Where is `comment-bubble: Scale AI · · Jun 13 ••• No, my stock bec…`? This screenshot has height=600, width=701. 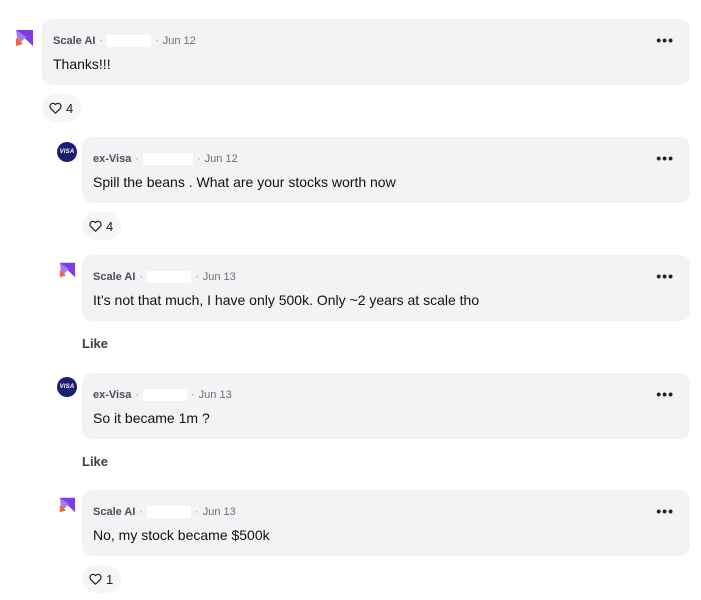 comment-bubble: Scale AI · · Jun 13 ••• No, my stock bec… is located at coordinates (386, 523).